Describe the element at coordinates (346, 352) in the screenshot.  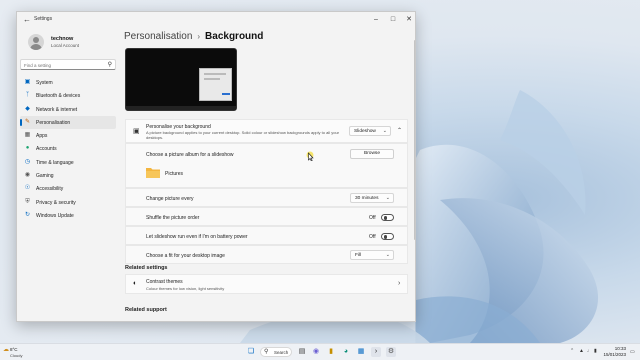
I see `edge-browser-icon: ◕` at that location.